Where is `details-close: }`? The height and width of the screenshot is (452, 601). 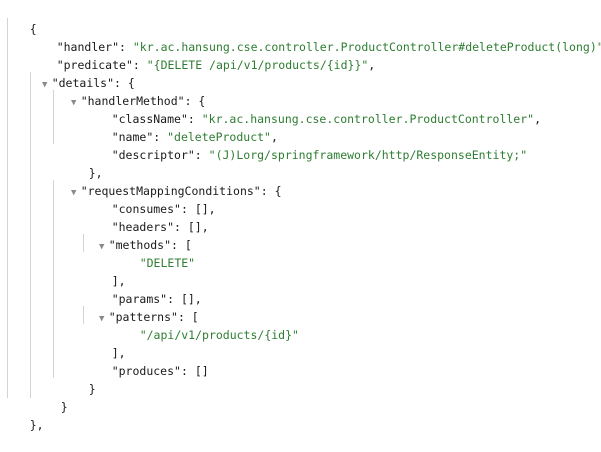 details-close: } is located at coordinates (64, 407).